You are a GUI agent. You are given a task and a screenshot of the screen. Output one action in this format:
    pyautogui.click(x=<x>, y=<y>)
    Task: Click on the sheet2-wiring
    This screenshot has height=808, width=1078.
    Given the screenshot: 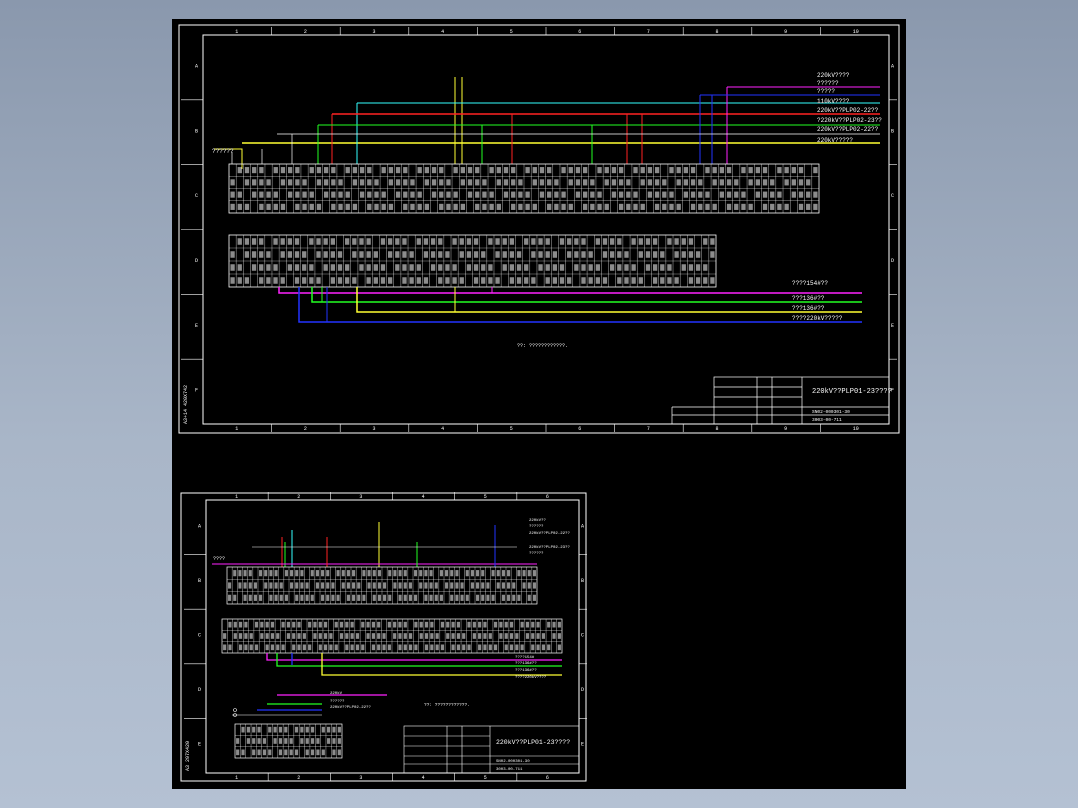 What is the action you would take?
    pyautogui.click(x=374, y=544)
    